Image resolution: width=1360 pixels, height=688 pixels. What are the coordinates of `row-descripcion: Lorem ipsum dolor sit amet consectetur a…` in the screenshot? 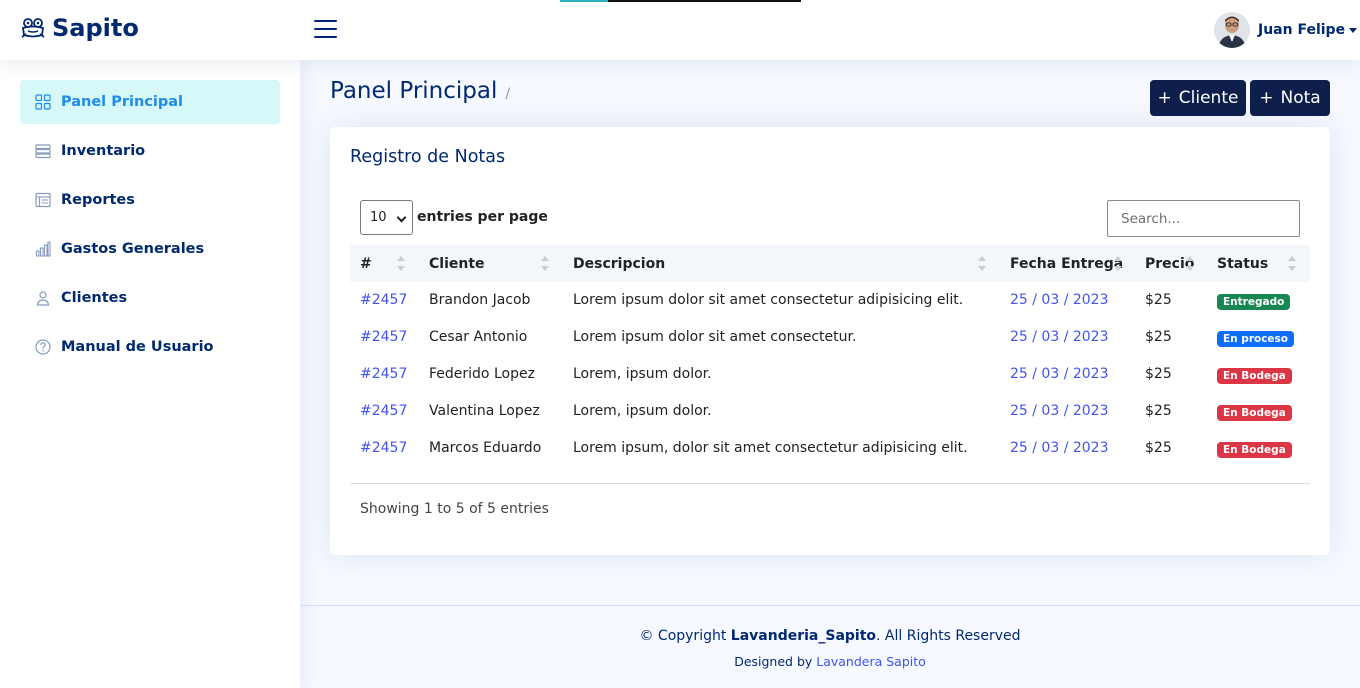 It's located at (768, 300).